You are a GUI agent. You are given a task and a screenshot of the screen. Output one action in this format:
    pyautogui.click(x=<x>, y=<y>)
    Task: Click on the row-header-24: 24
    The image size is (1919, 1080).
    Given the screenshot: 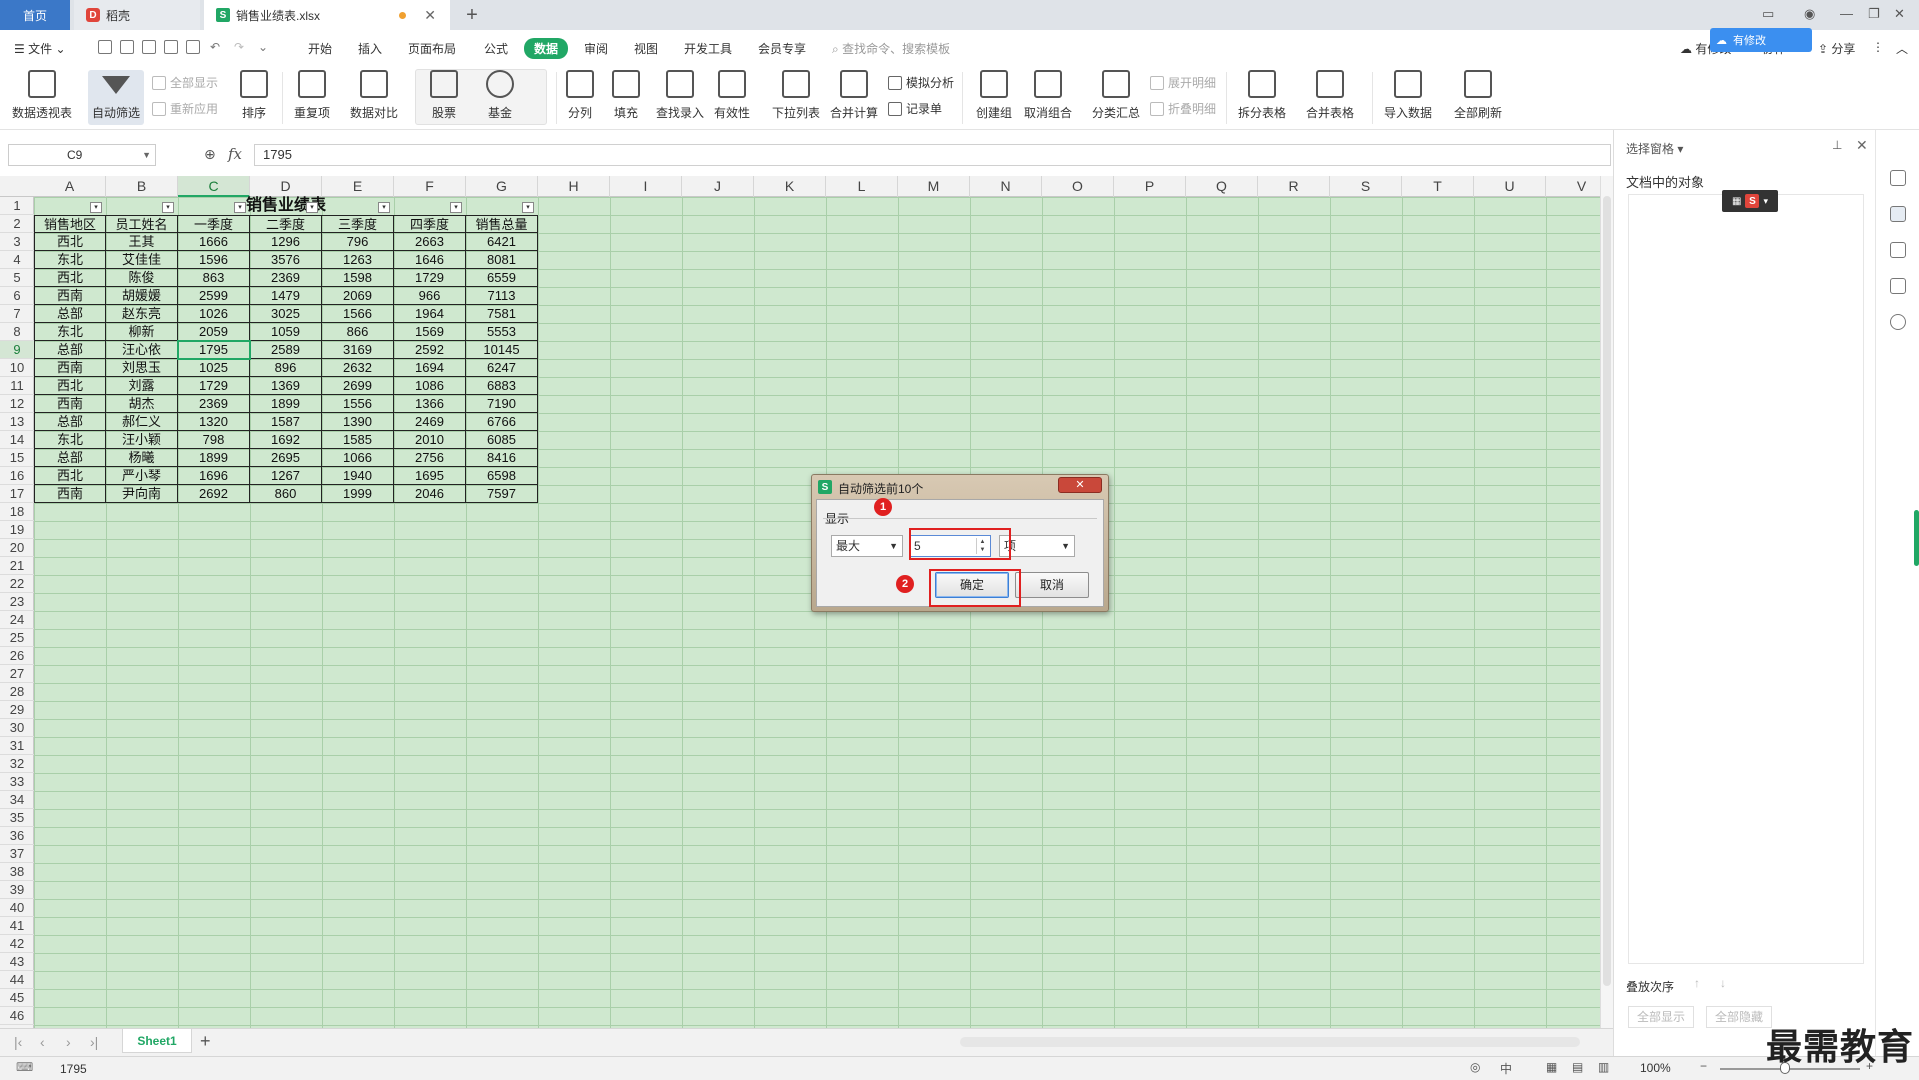 What is the action you would take?
    pyautogui.click(x=17, y=620)
    